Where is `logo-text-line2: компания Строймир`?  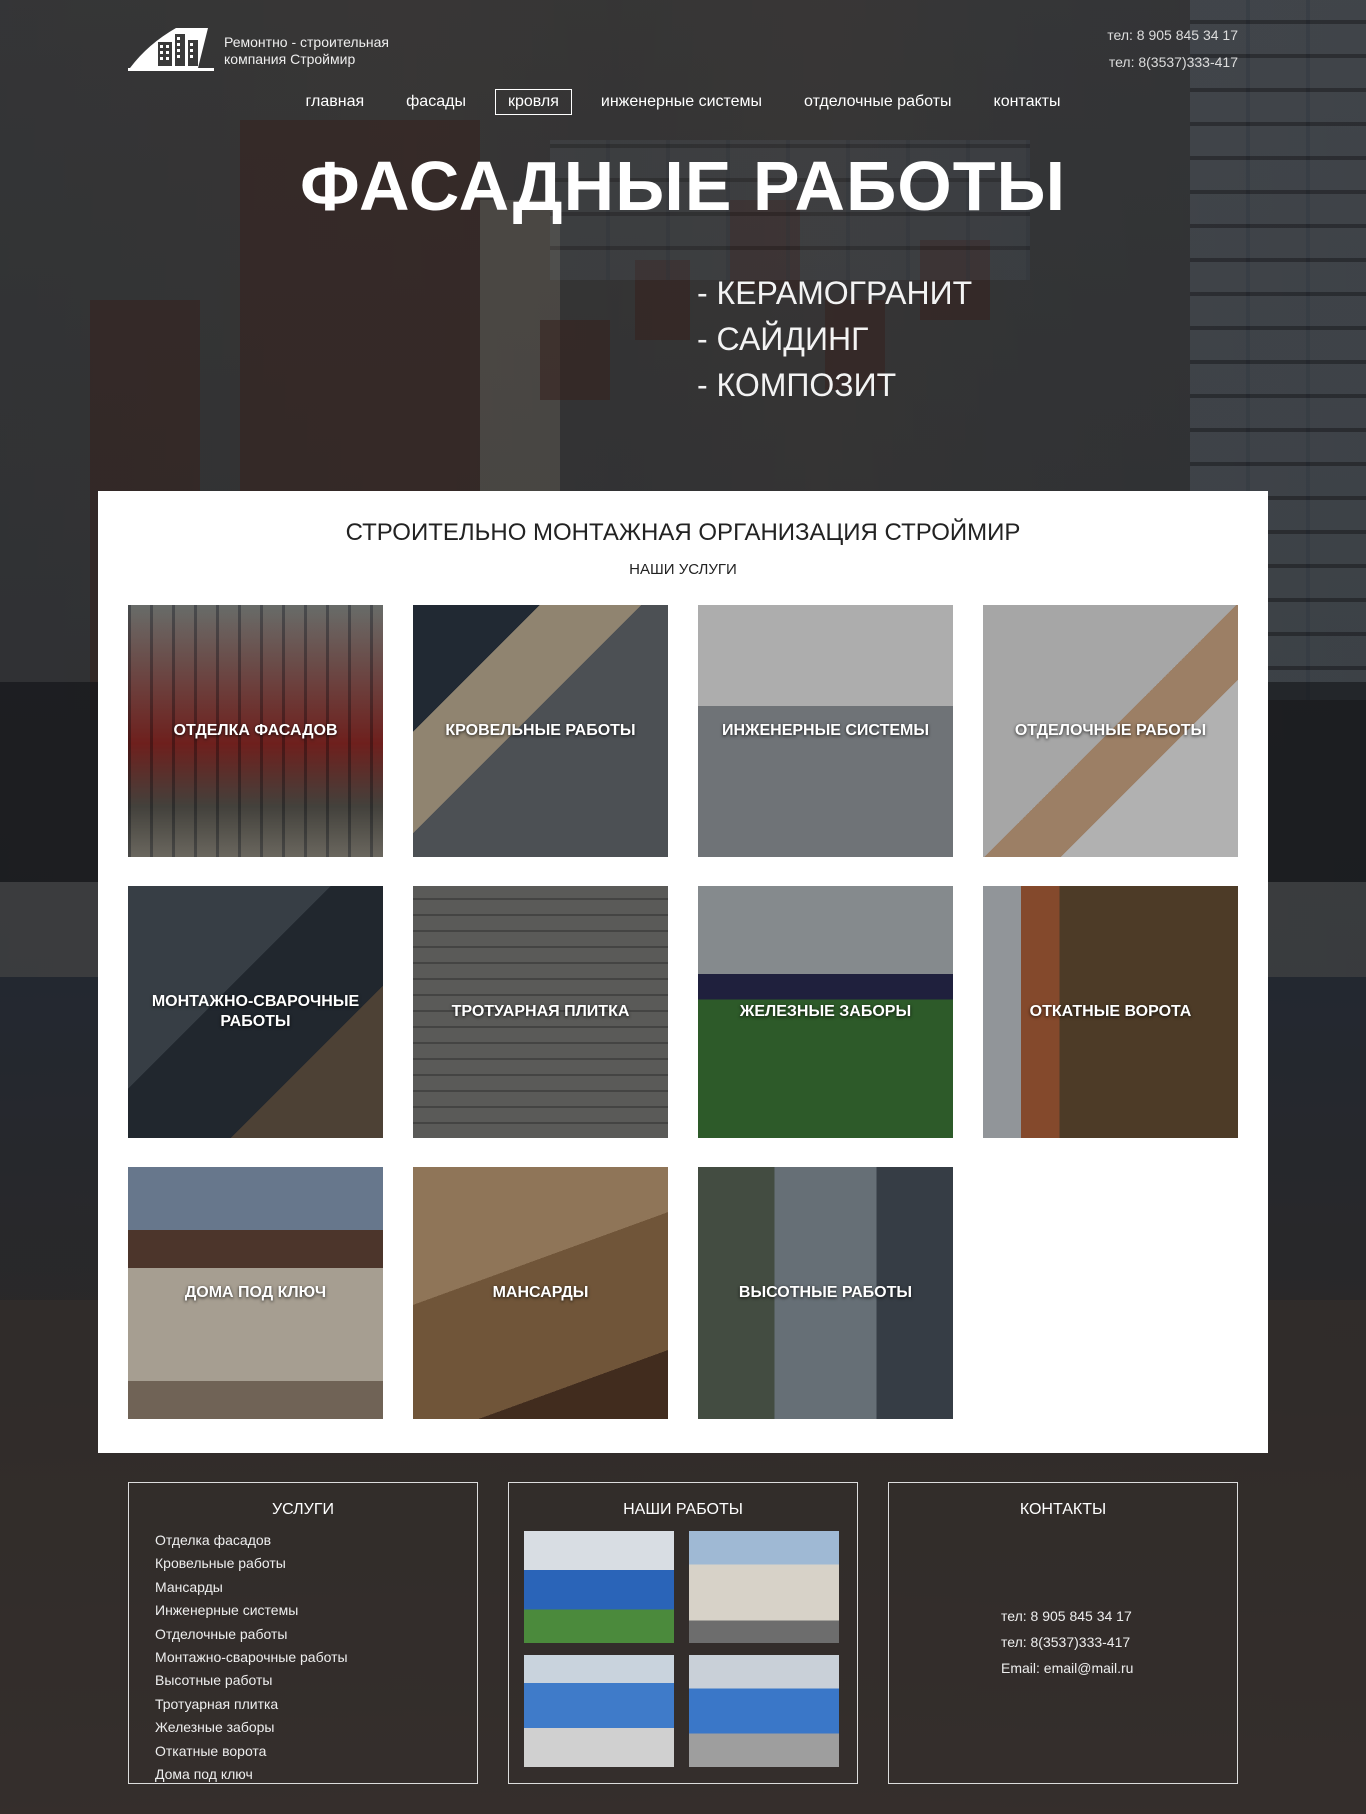 logo-text-line2: компания Строймир is located at coordinates (290, 59).